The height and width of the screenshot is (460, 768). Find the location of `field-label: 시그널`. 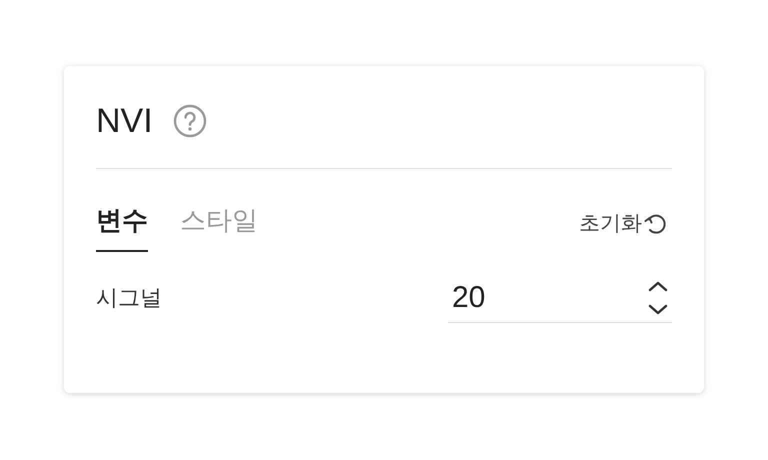

field-label: 시그널 is located at coordinates (129, 299).